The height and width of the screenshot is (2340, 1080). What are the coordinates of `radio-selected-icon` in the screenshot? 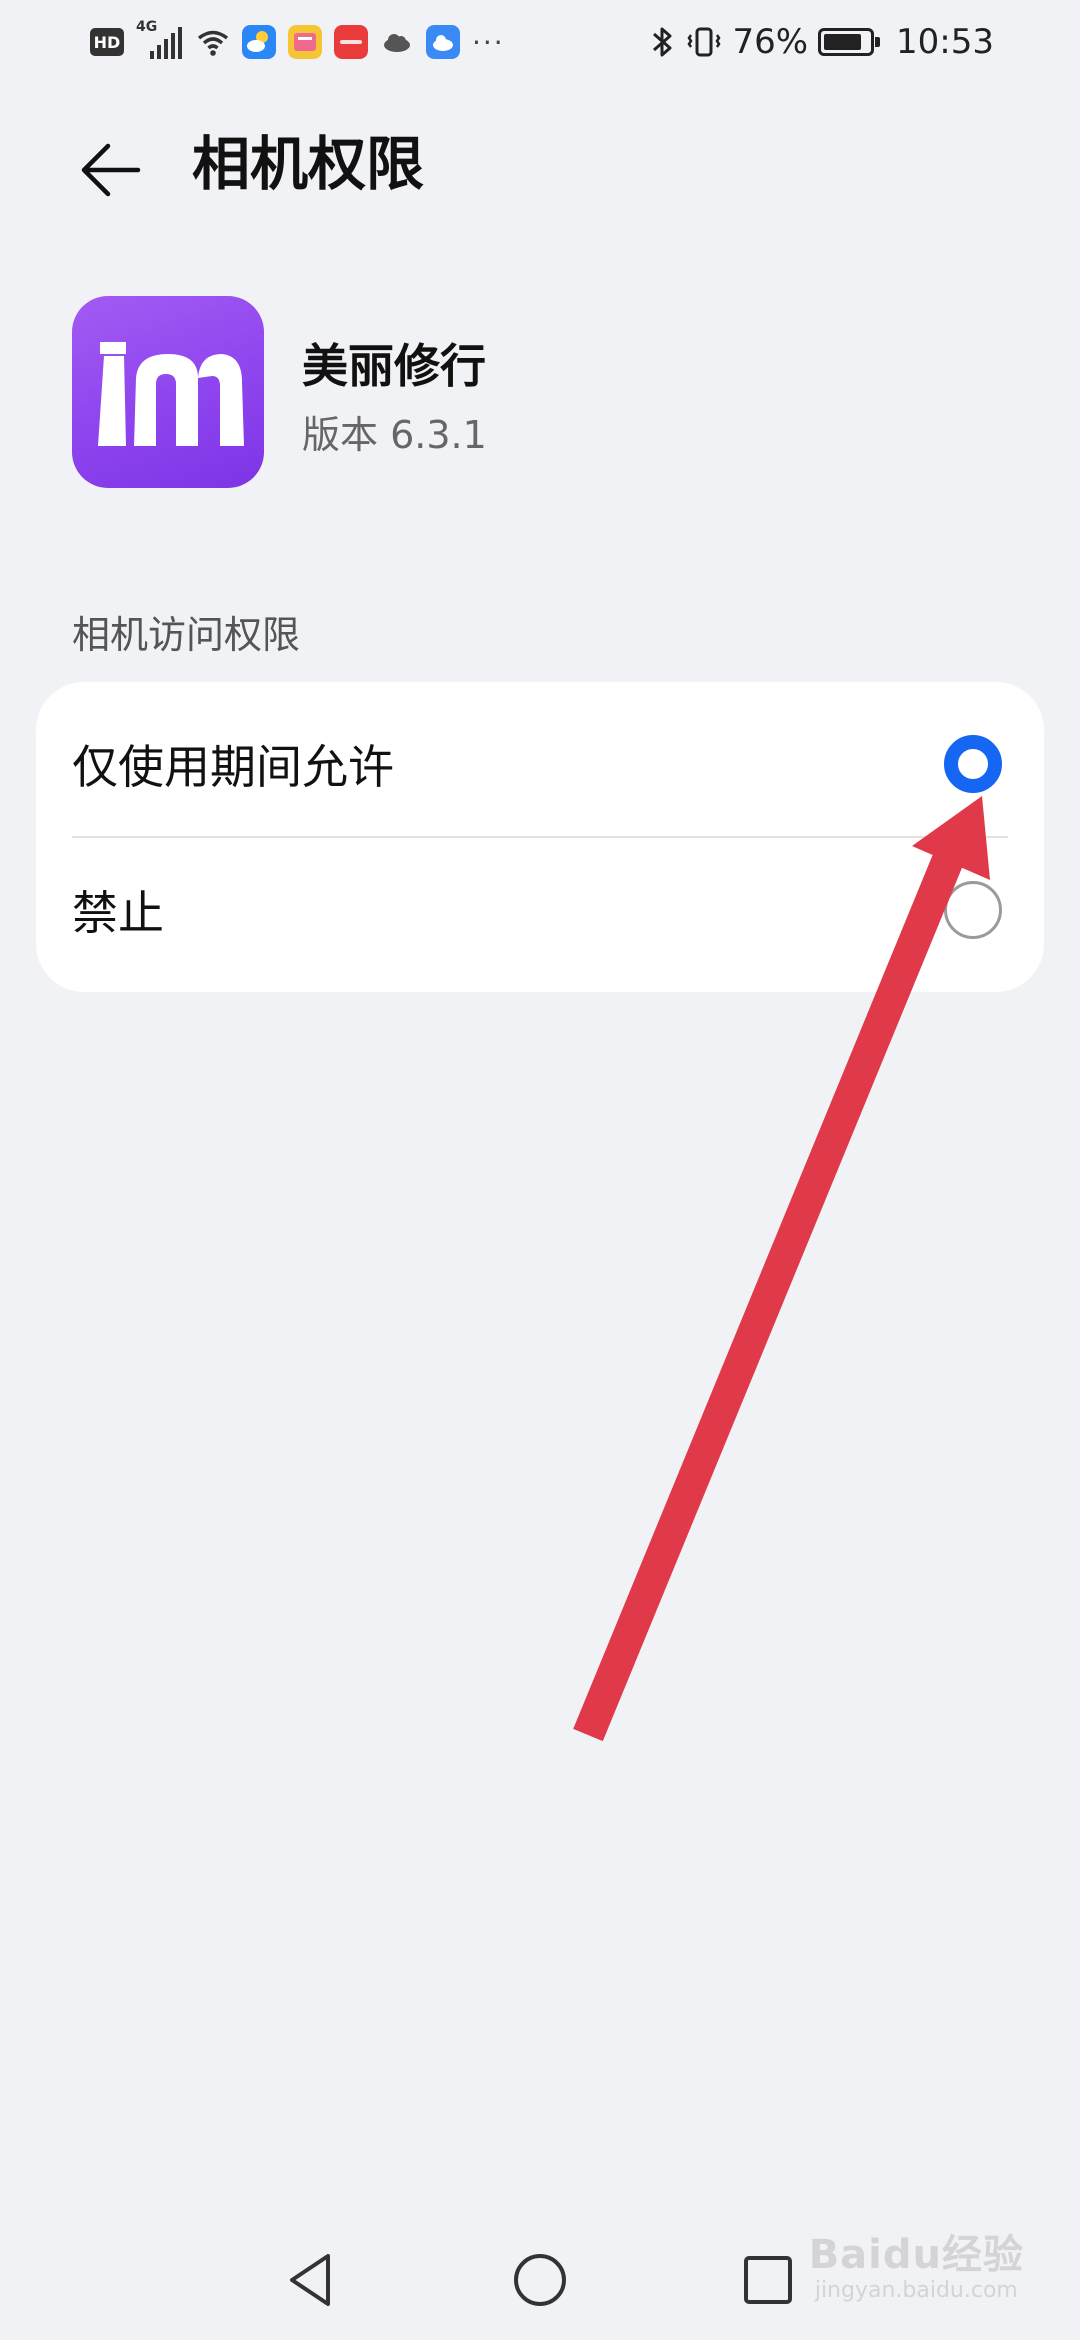 It's located at (973, 764).